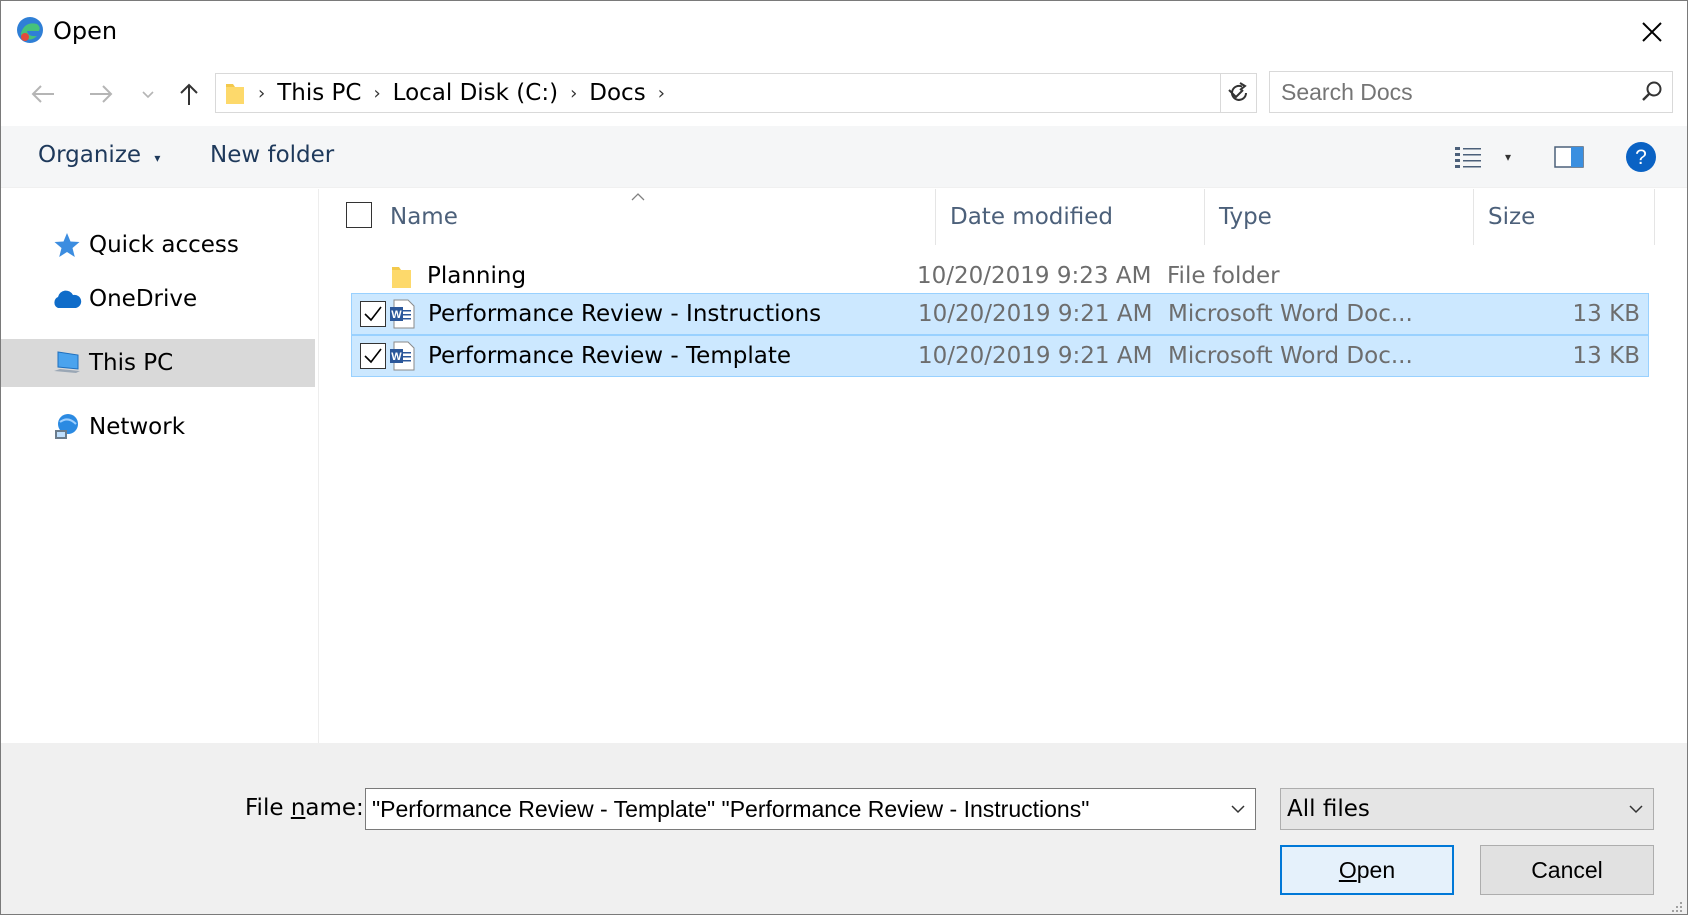 The image size is (1688, 915). What do you see at coordinates (844, 157) in the screenshot?
I see `command-bar: Organize ▾ New folder ▾ ?` at bounding box center [844, 157].